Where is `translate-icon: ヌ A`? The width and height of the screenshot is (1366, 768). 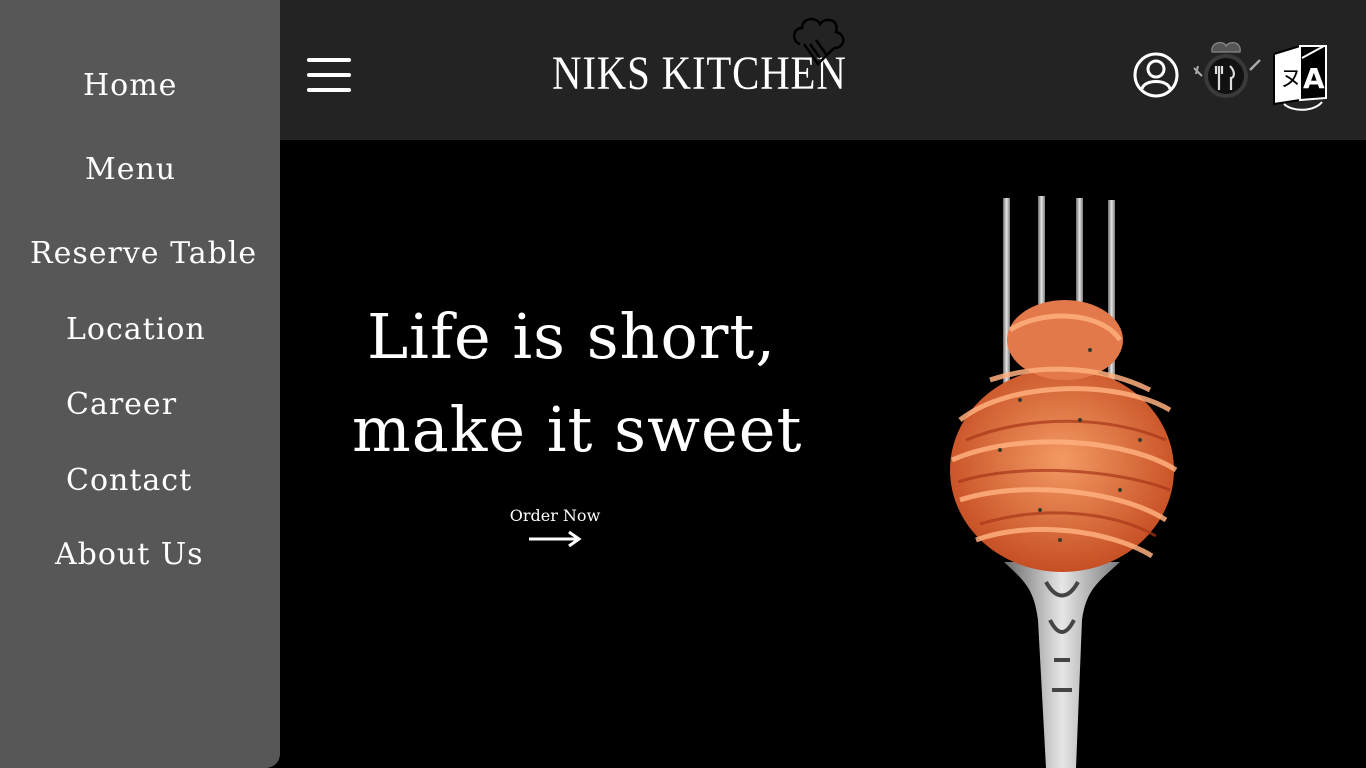
translate-icon: ヌ A is located at coordinates (1303, 77).